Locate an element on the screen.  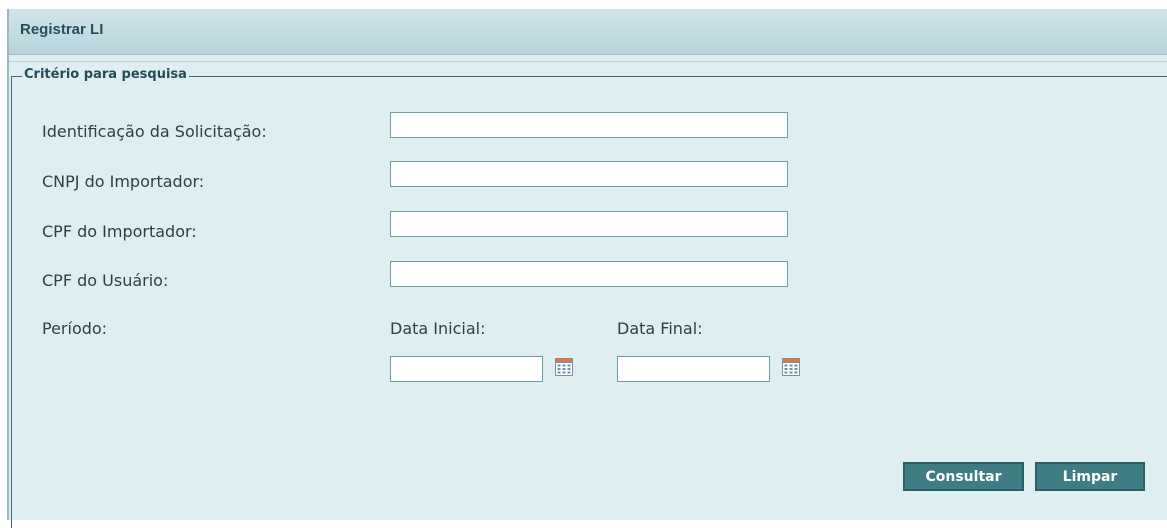
header-divider is located at coordinates (588, 61).